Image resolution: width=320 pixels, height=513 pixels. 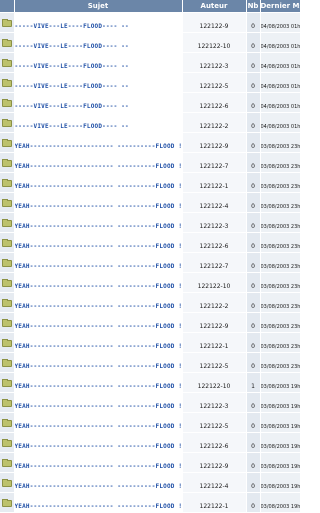 I want to click on date-cell: 03/08/2003 19h40, so click(x=280, y=382).